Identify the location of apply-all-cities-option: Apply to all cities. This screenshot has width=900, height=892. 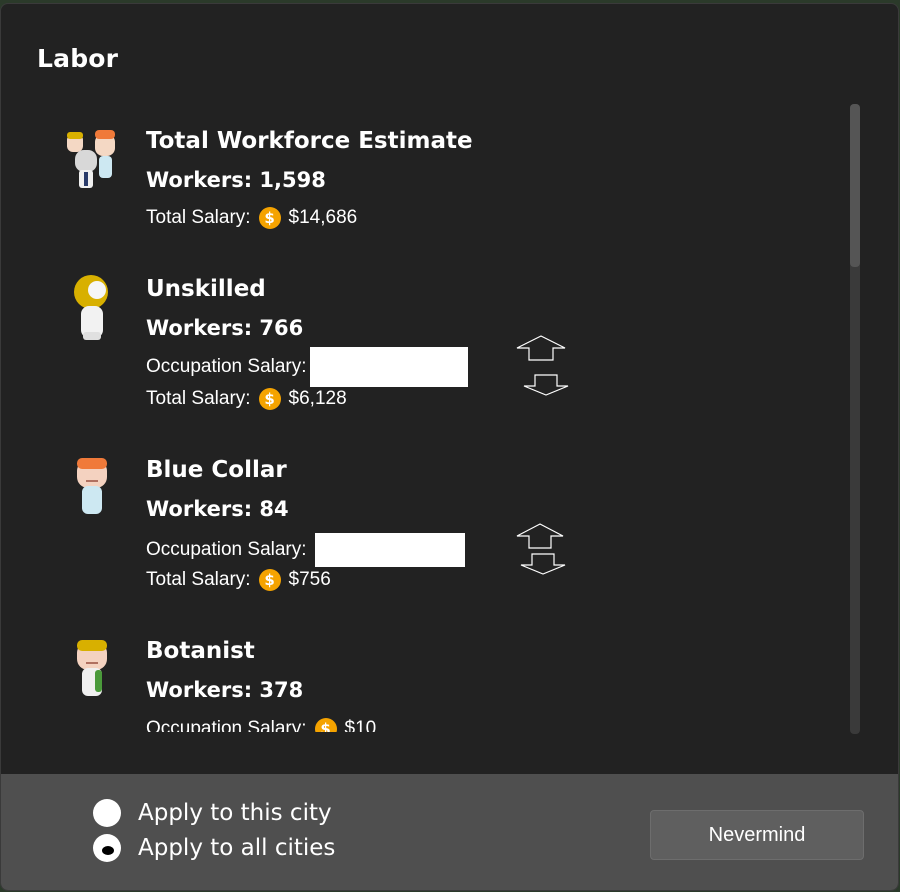
(214, 848).